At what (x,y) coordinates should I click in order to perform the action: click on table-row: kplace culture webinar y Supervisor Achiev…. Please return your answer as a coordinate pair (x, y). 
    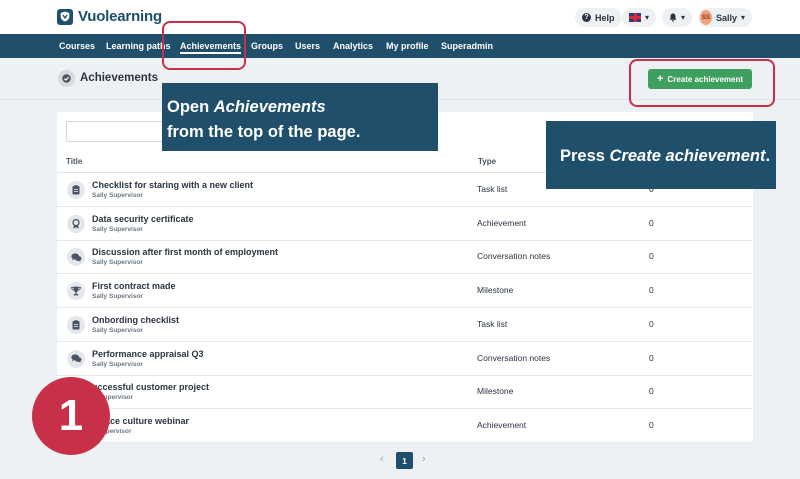
    Looking at the image, I should click on (405, 426).